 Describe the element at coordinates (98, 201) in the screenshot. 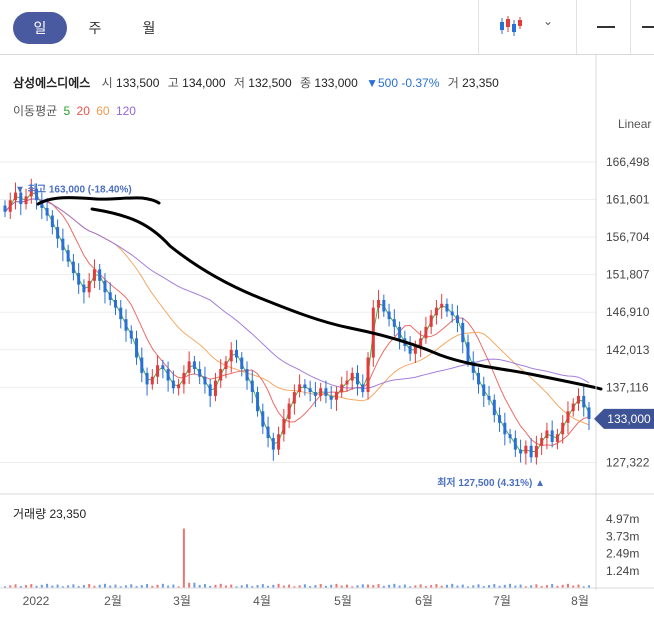

I see `drawn-trendline-top` at that location.